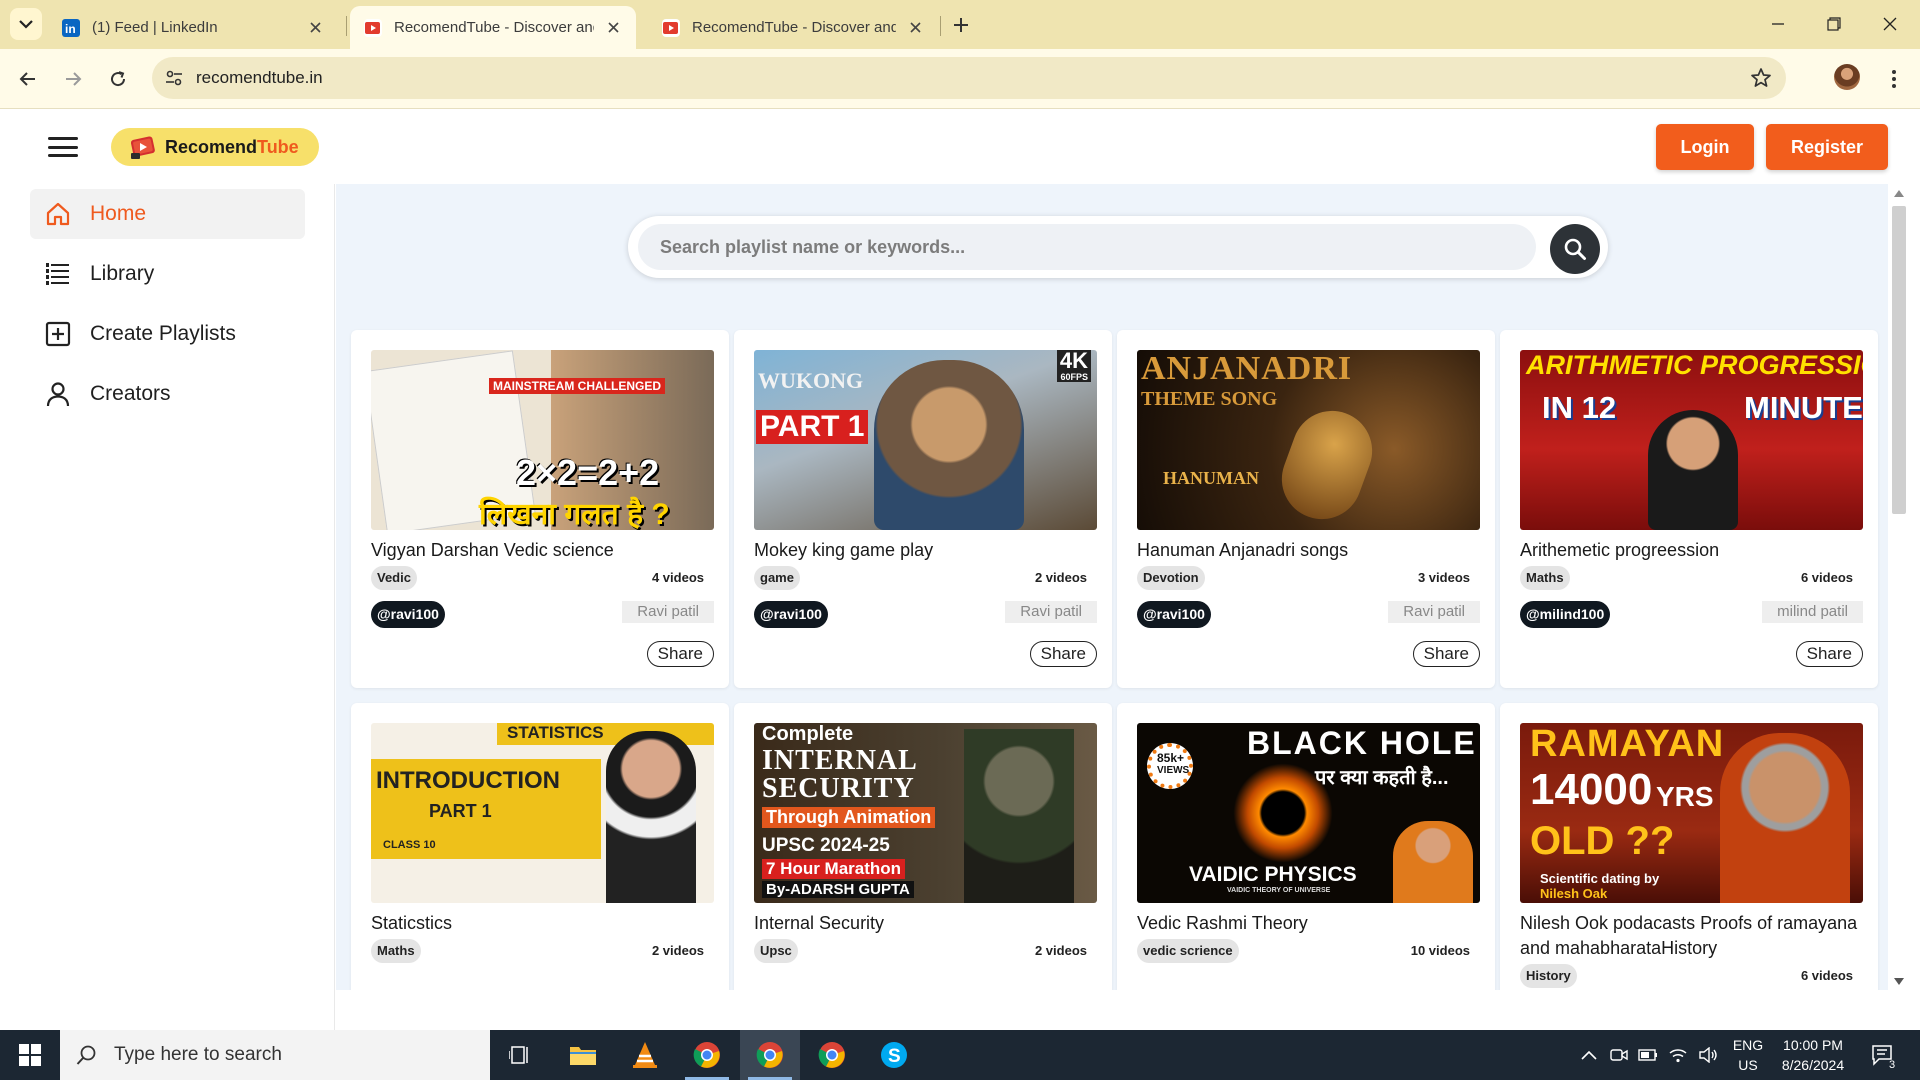 This screenshot has height=1080, width=1920. What do you see at coordinates (1565, 614) in the screenshot?
I see `creator-handle: @milind100` at bounding box center [1565, 614].